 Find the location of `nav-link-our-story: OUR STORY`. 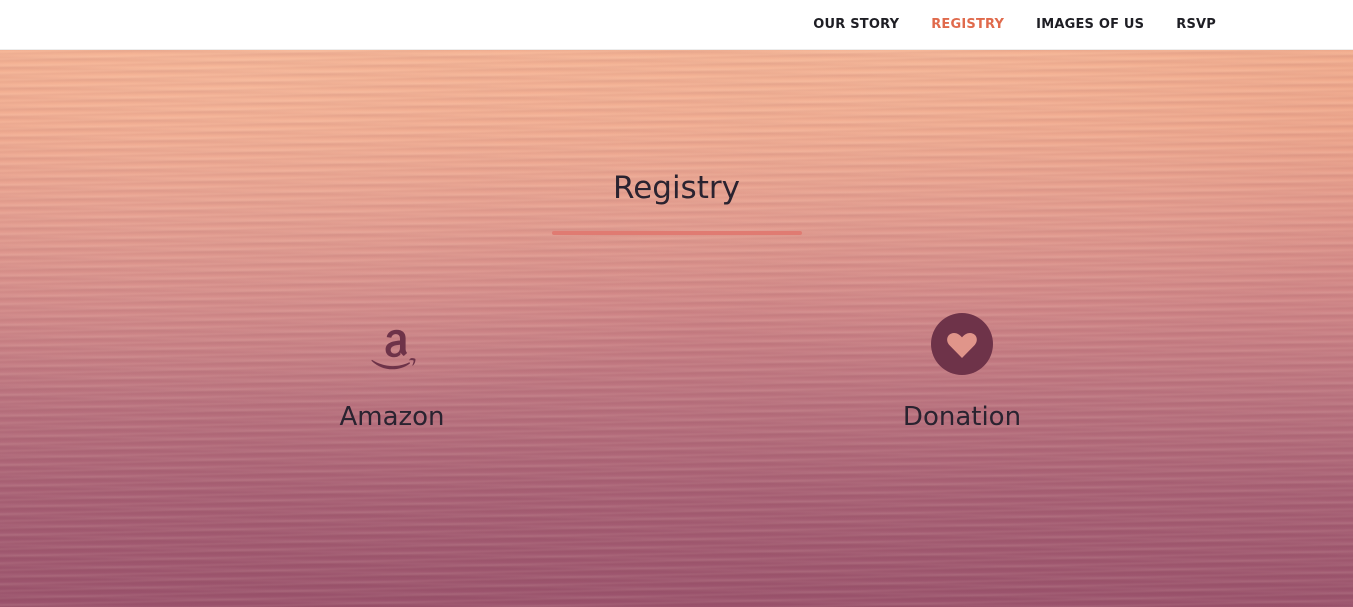

nav-link-our-story: OUR STORY is located at coordinates (856, 24).